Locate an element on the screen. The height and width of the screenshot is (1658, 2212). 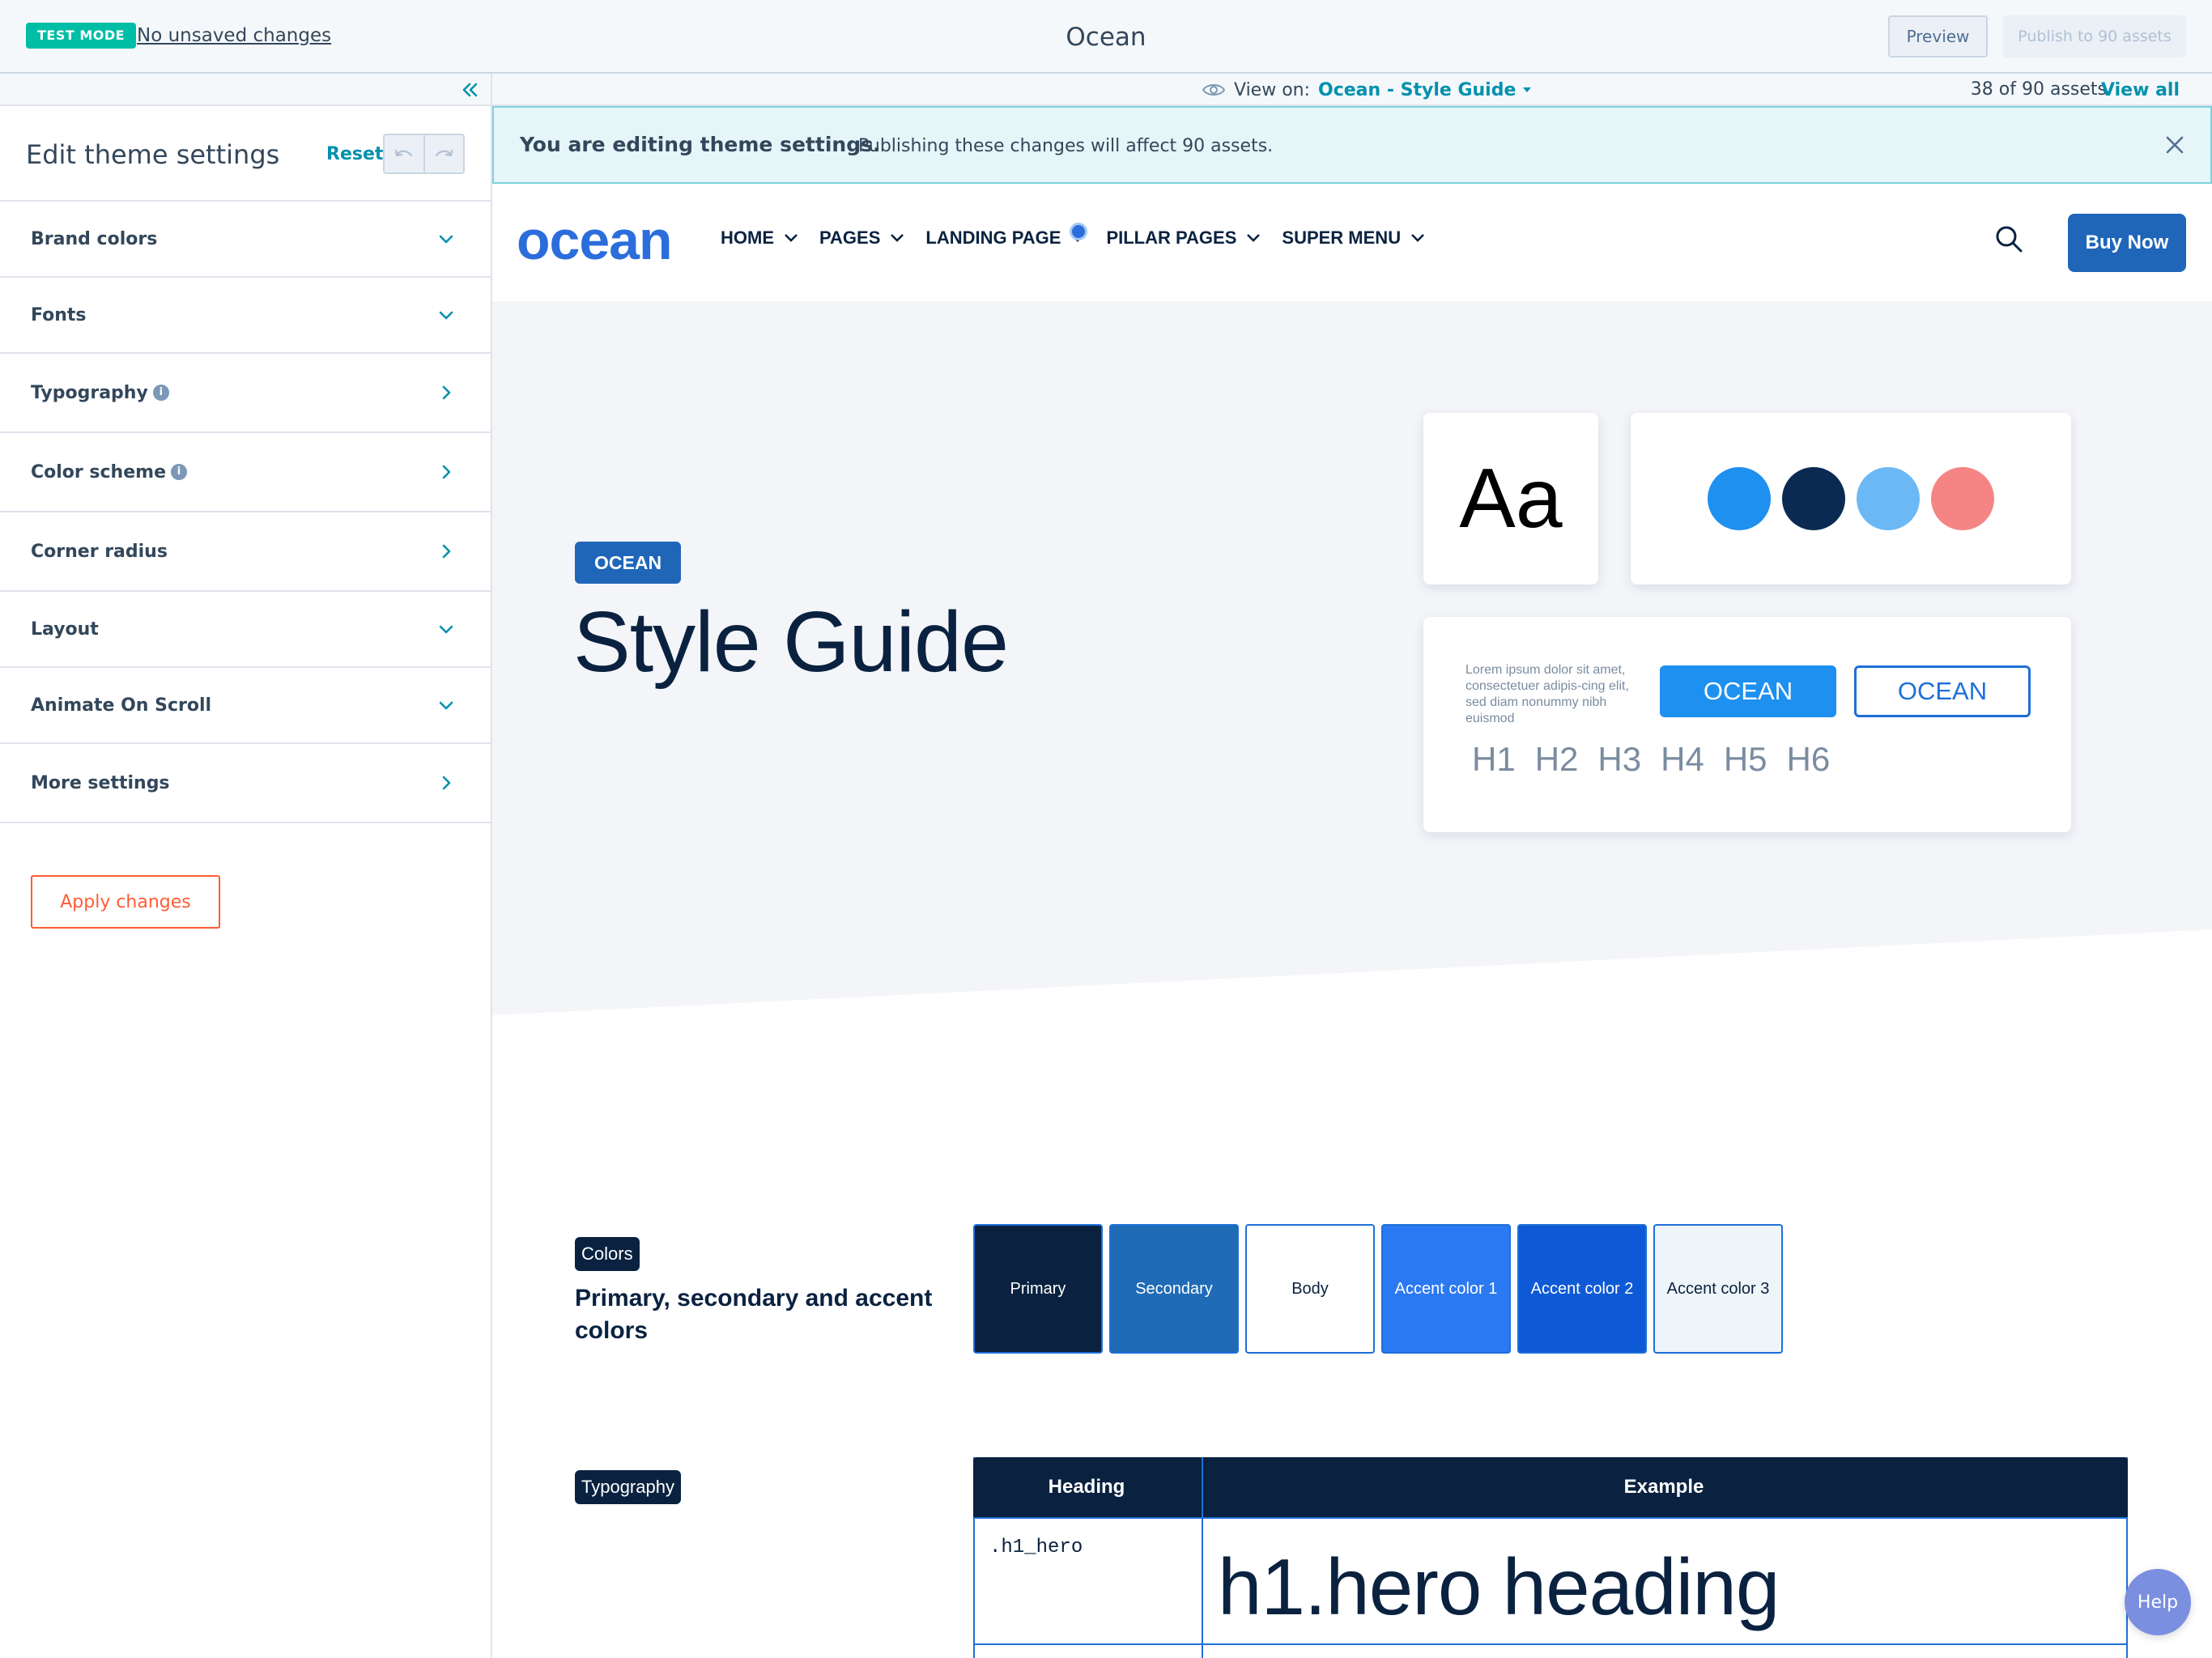
nav-item-label: PAGES is located at coordinates (850, 237).